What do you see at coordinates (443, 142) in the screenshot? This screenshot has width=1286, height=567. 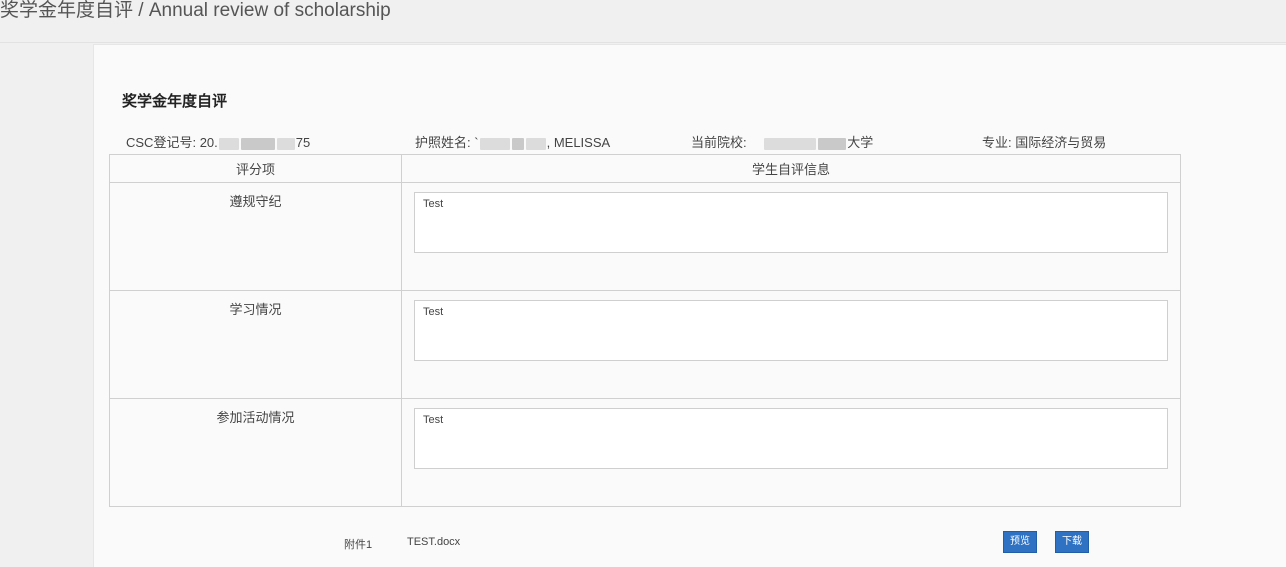 I see `passport-name-label: 护照姓名:` at bounding box center [443, 142].